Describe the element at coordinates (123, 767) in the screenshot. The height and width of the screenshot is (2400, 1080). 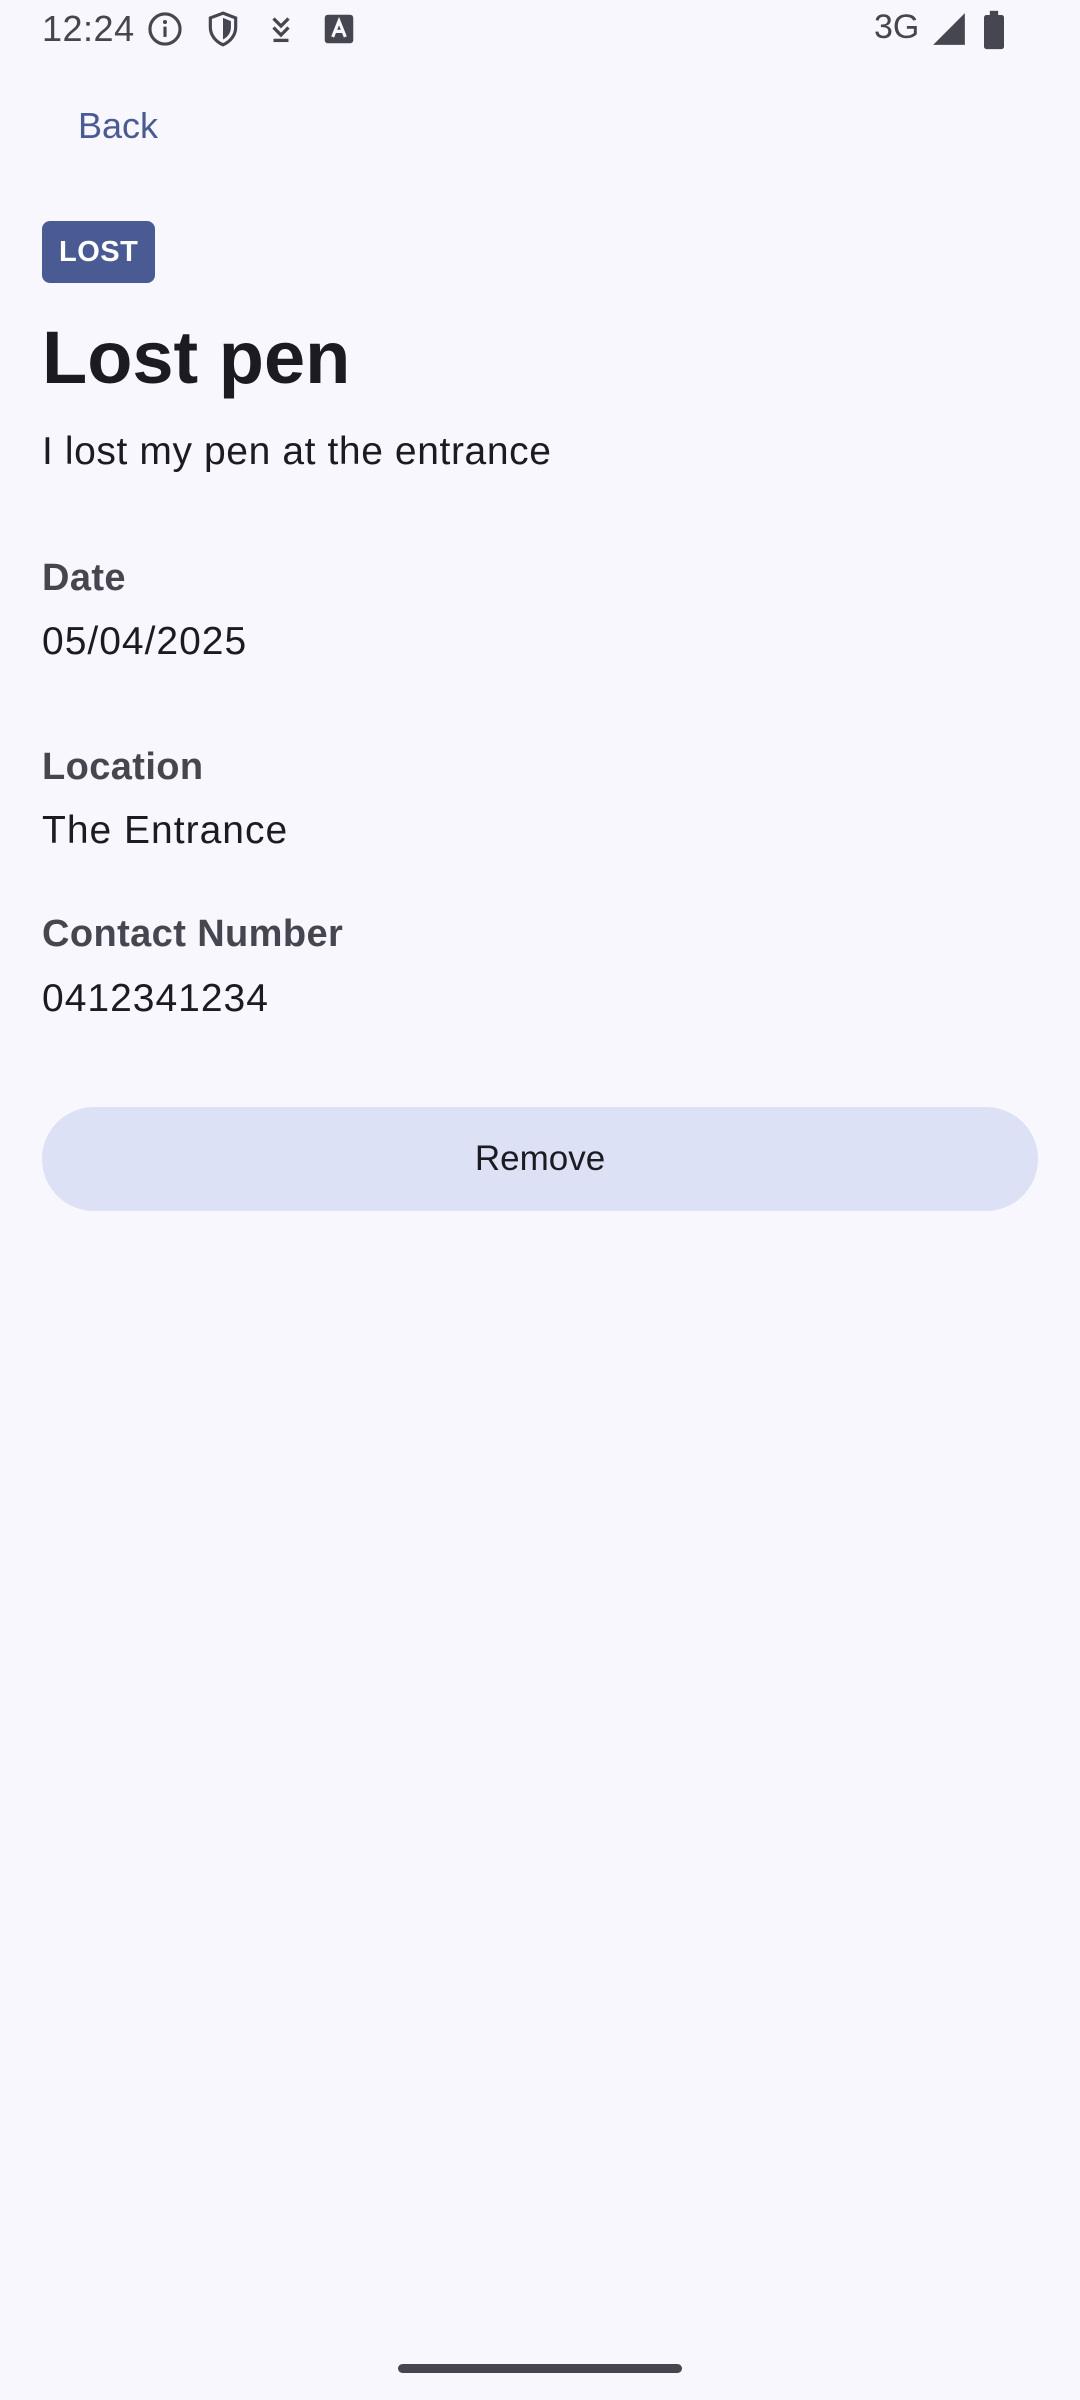
I see `location-label: Location` at that location.